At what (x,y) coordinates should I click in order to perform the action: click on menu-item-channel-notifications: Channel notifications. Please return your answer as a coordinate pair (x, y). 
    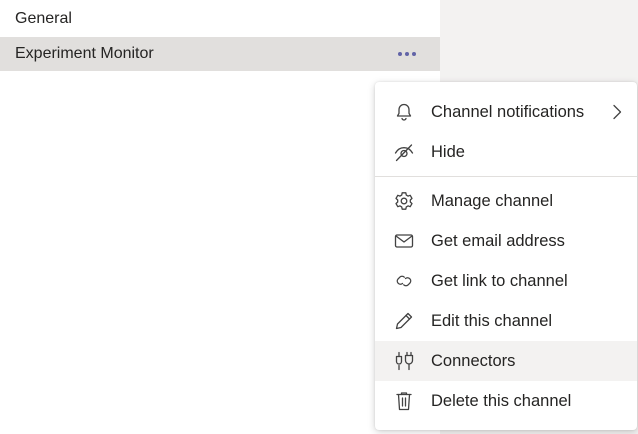
    Looking at the image, I should click on (506, 112).